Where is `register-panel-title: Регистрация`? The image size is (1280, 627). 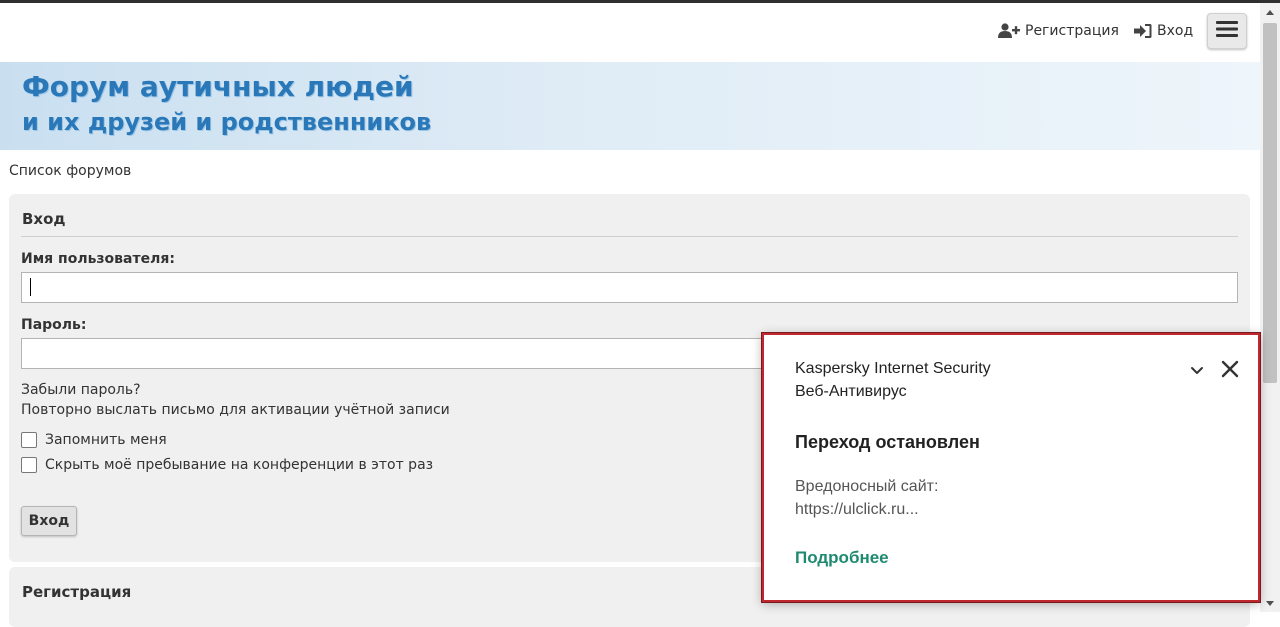 register-panel-title: Регистрация is located at coordinates (77, 592).